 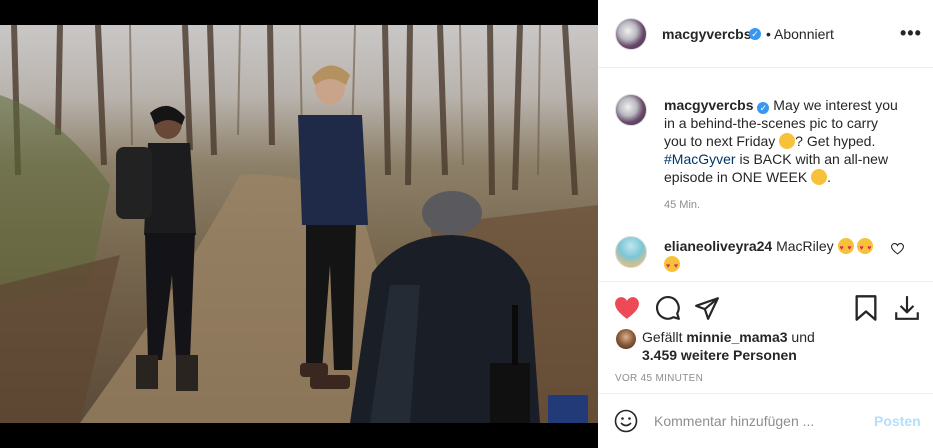 What do you see at coordinates (707, 308) in the screenshot?
I see `share-icon` at bounding box center [707, 308].